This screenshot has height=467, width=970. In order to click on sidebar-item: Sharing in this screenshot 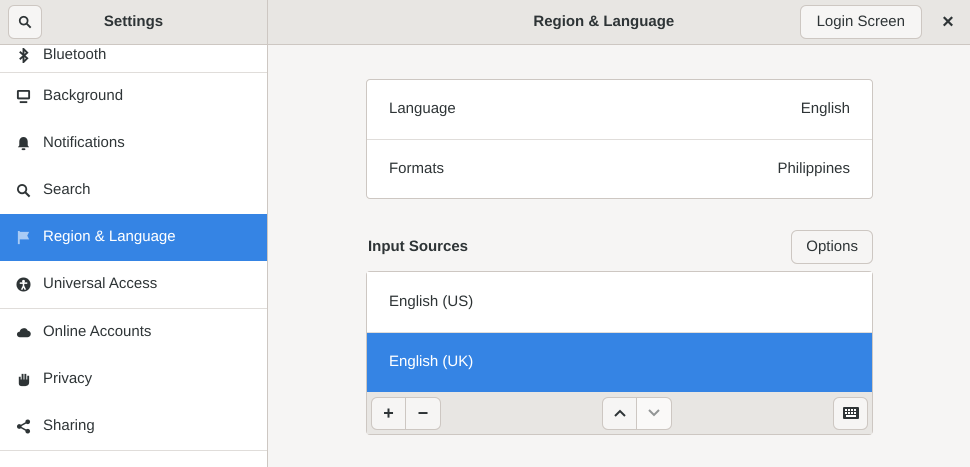, I will do `click(133, 426)`.